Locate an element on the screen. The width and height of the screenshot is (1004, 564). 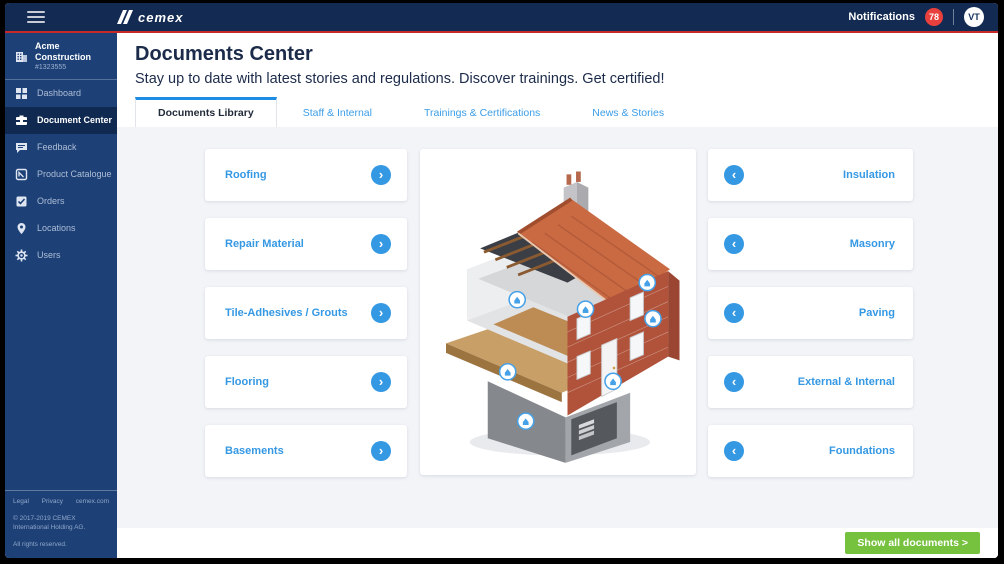
sidebar-item-dashboard: Dashboard is located at coordinates (61, 93).